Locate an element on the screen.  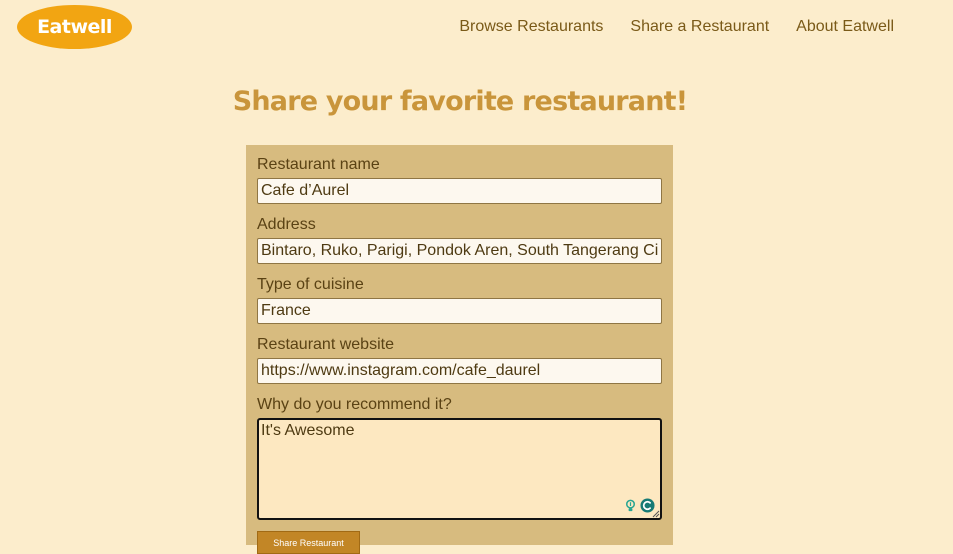
recommendation-field: It's Awesome is located at coordinates (459, 469).